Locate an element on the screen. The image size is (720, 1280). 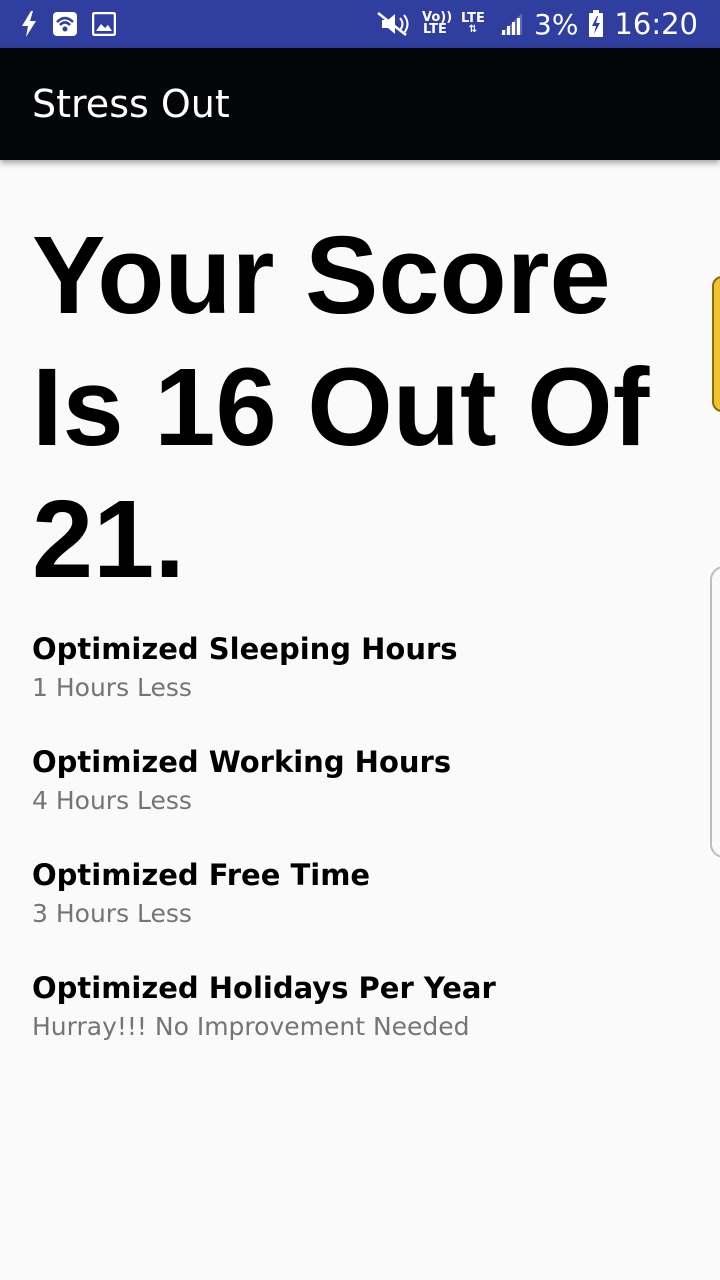
result-title: Optimized Holidays Per Year is located at coordinates (264, 988).